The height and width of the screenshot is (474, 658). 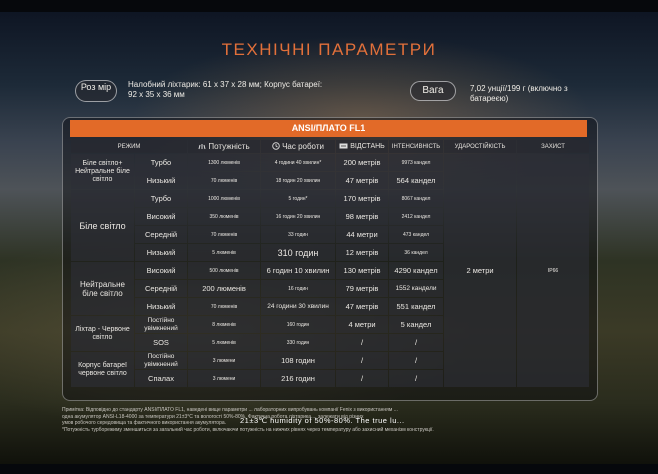 I want to click on power-cell: 350 люменів, so click(x=224, y=216).